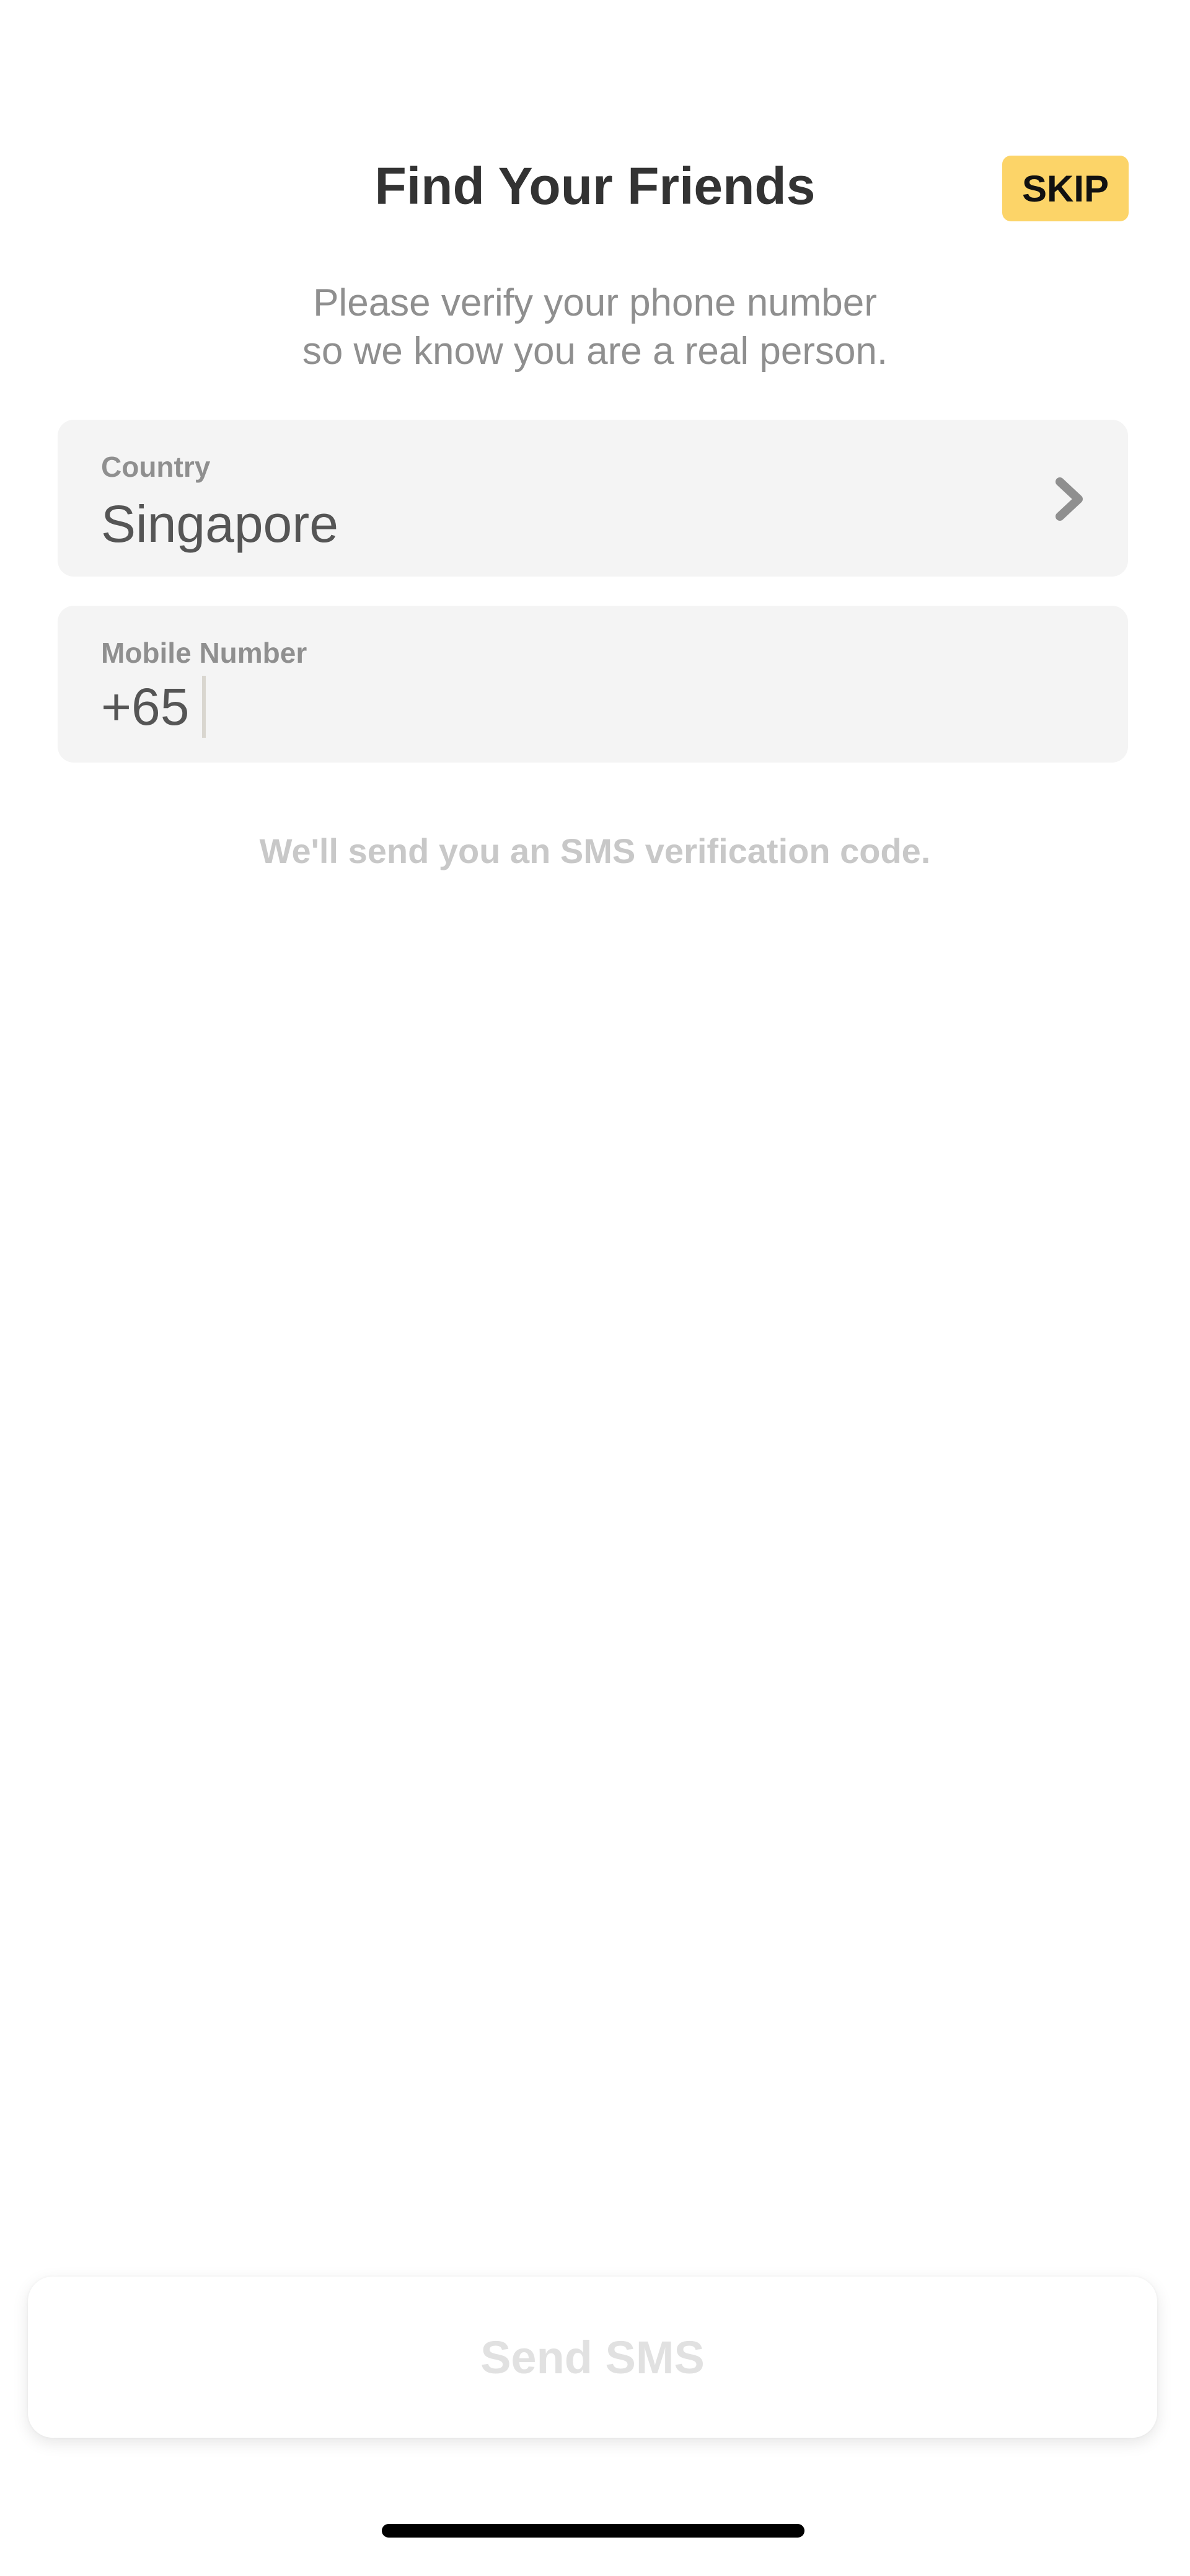  What do you see at coordinates (593, 498) in the screenshot?
I see `country-selector: Country Singapore` at bounding box center [593, 498].